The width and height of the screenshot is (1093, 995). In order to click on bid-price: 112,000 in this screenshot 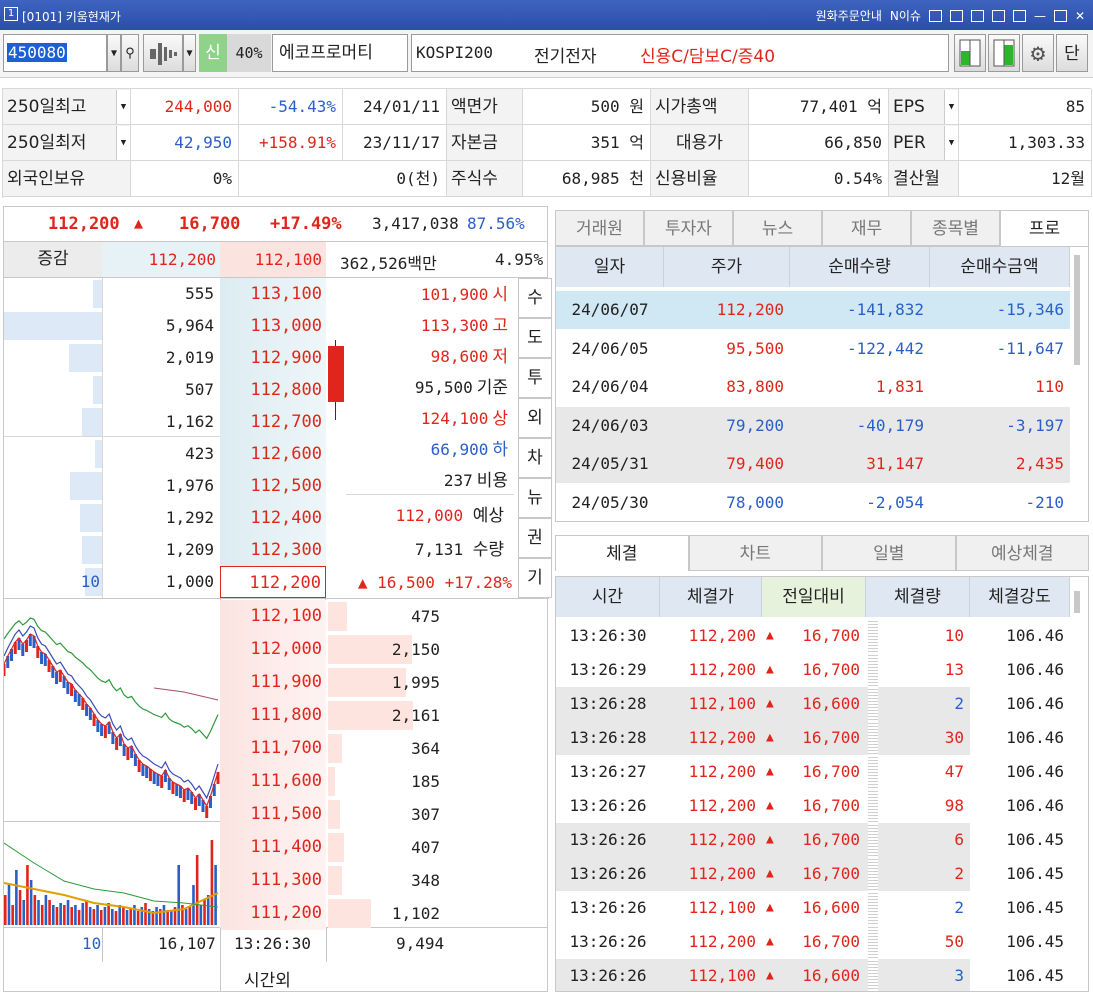, I will do `click(273, 649)`.